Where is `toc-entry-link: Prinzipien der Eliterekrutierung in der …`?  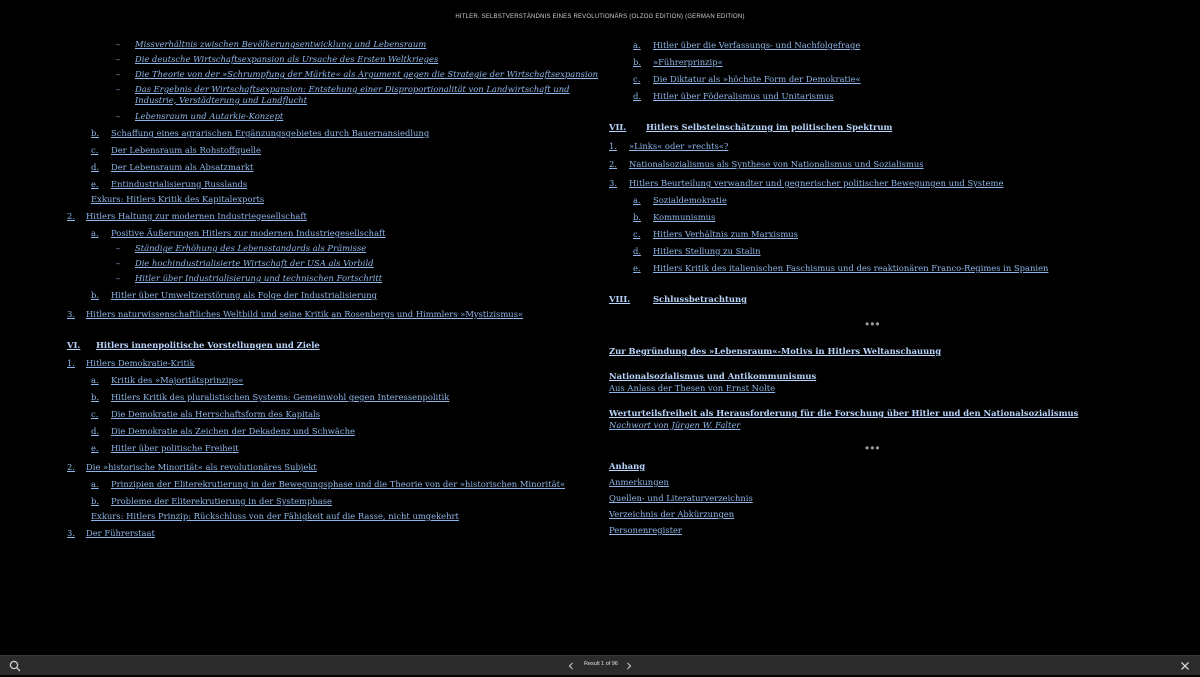 toc-entry-link: Prinzipien der Eliterekrutierung in der … is located at coordinates (338, 484).